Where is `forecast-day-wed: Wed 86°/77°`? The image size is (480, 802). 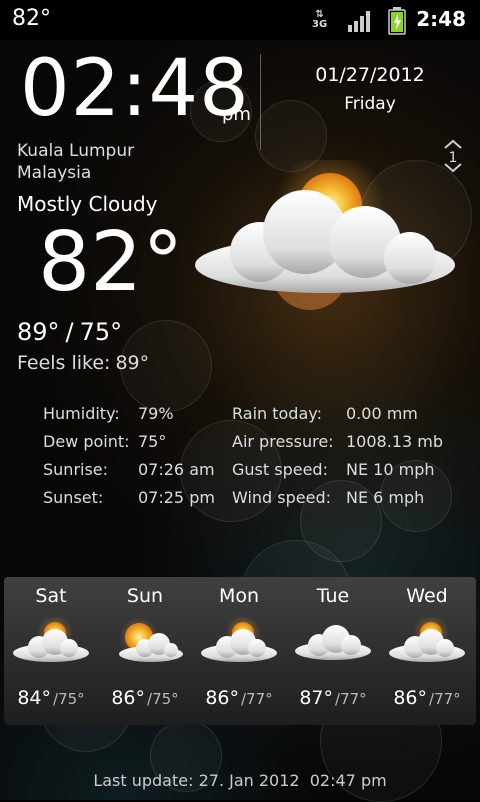
forecast-day-wed: Wed 86°/77° is located at coordinates (427, 651).